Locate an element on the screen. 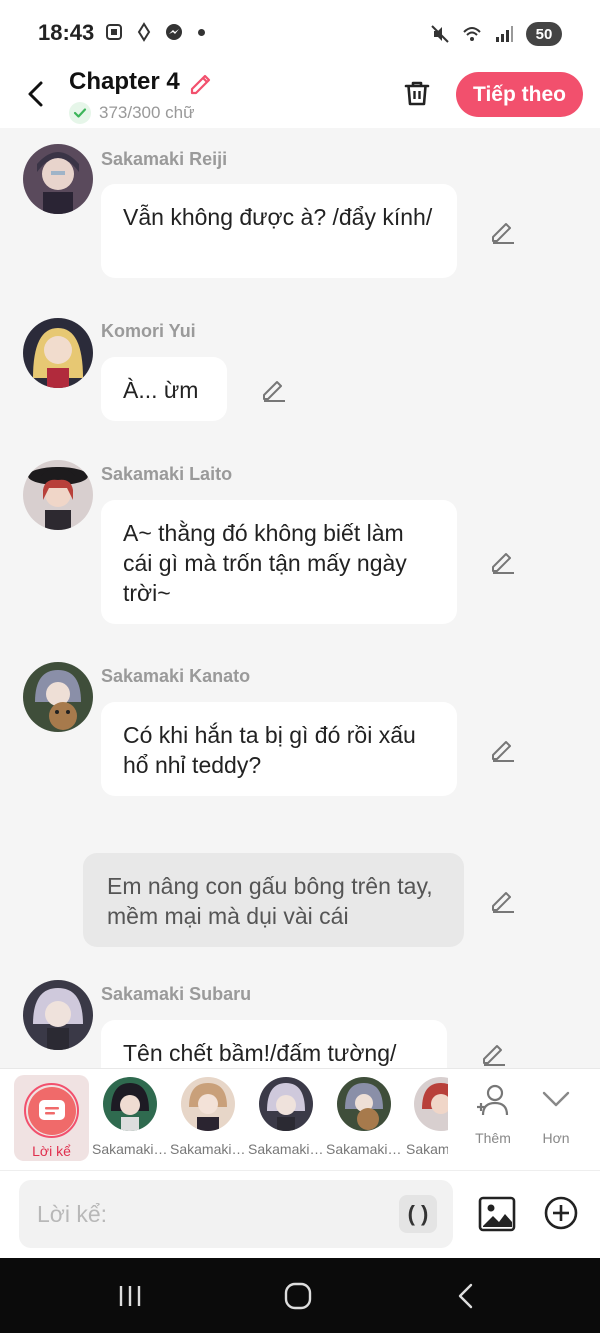 The image size is (600, 1333). speaker-name: Sakamaki Reiji is located at coordinates (164, 159).